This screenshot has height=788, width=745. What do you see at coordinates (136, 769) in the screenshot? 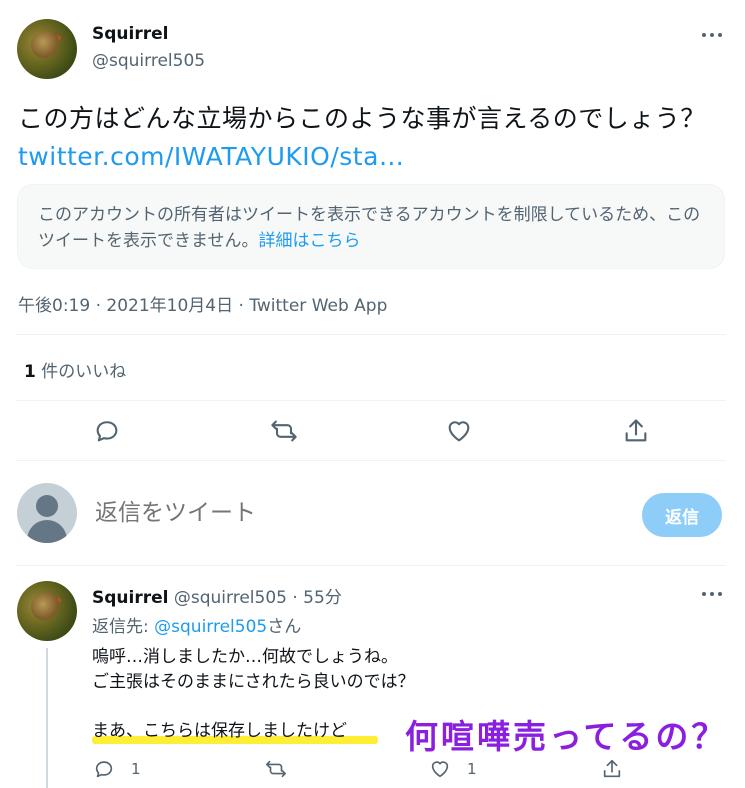
I see `reply-count: 1` at bounding box center [136, 769].